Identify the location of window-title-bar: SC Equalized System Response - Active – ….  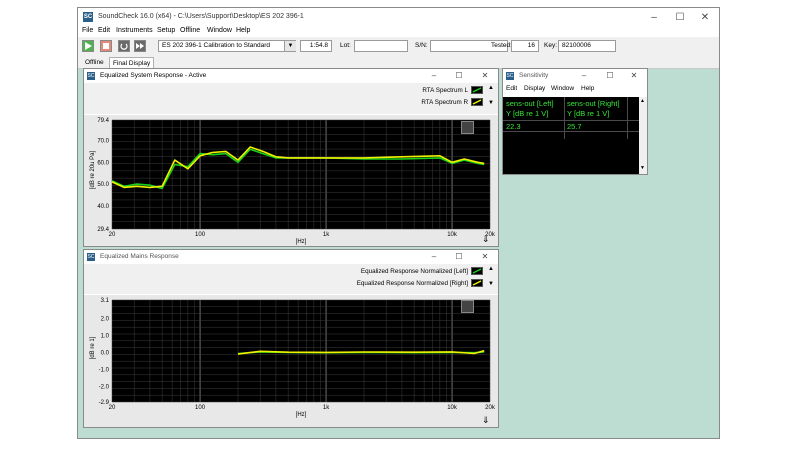
(291, 75).